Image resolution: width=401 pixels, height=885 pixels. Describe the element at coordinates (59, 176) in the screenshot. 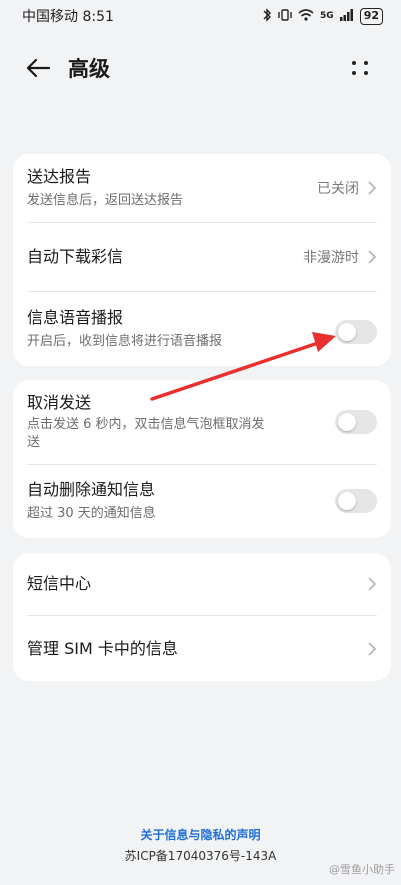

I see `delivery-report-title: 送达报告` at that location.